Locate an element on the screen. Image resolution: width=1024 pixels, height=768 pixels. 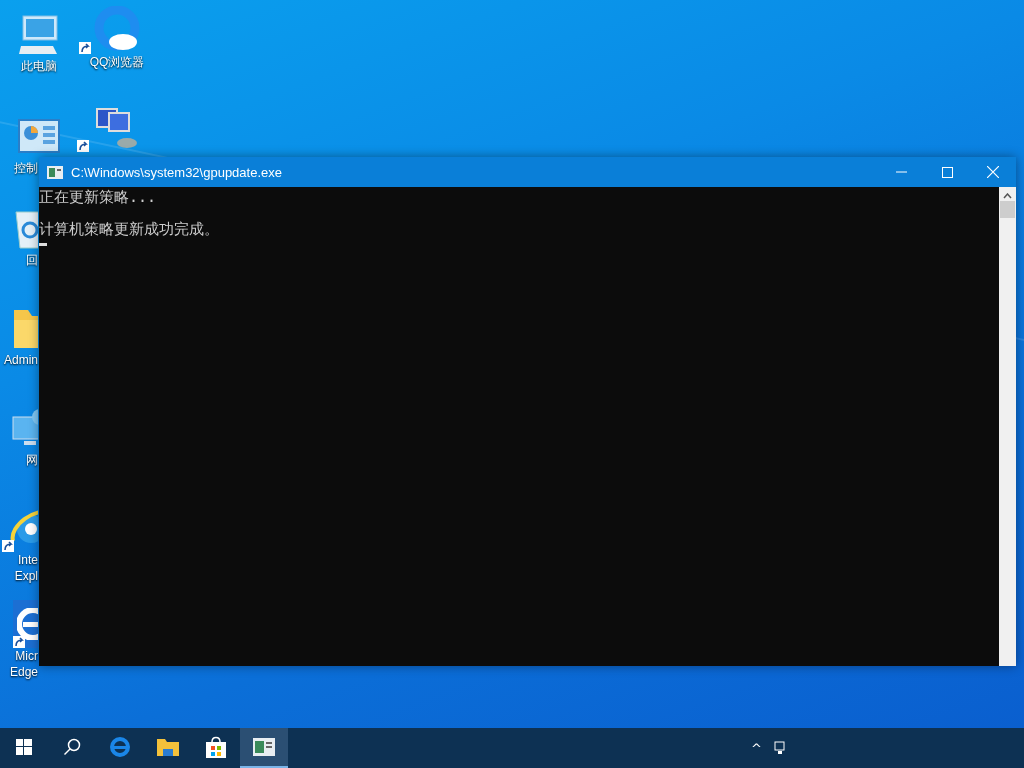
maximize-icon is located at coordinates (947, 172).